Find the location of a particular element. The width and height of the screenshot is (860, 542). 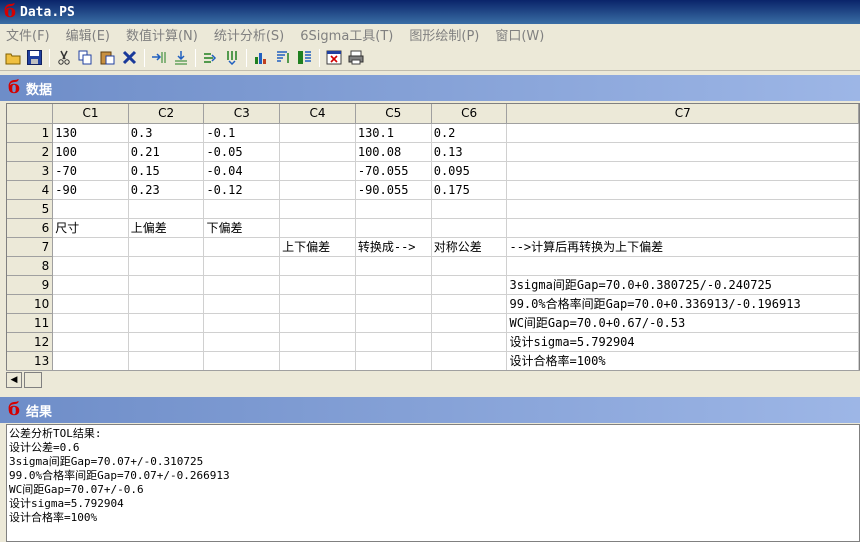

copy-icon is located at coordinates (85, 57).